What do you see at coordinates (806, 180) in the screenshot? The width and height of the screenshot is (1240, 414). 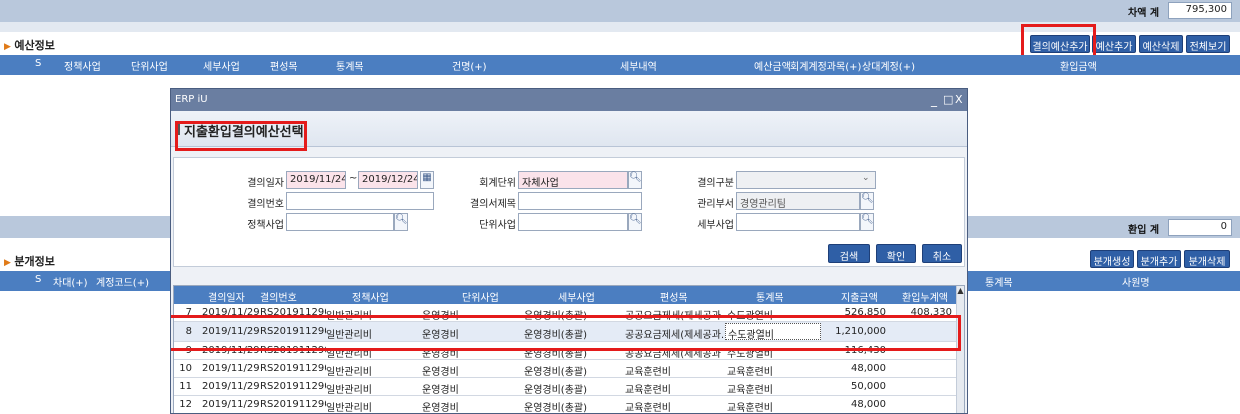 I see `resolution-type-select` at bounding box center [806, 180].